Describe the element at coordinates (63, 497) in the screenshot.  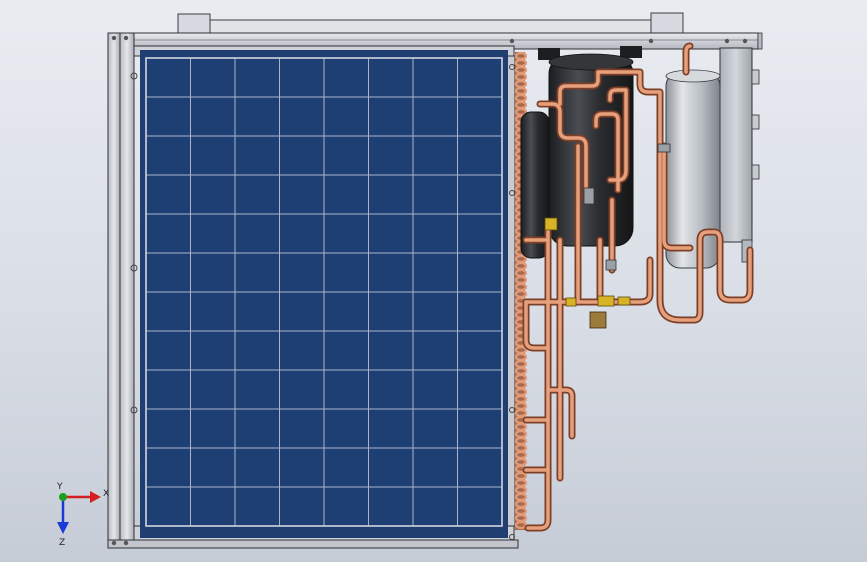
I see `y-axis-marker` at that location.